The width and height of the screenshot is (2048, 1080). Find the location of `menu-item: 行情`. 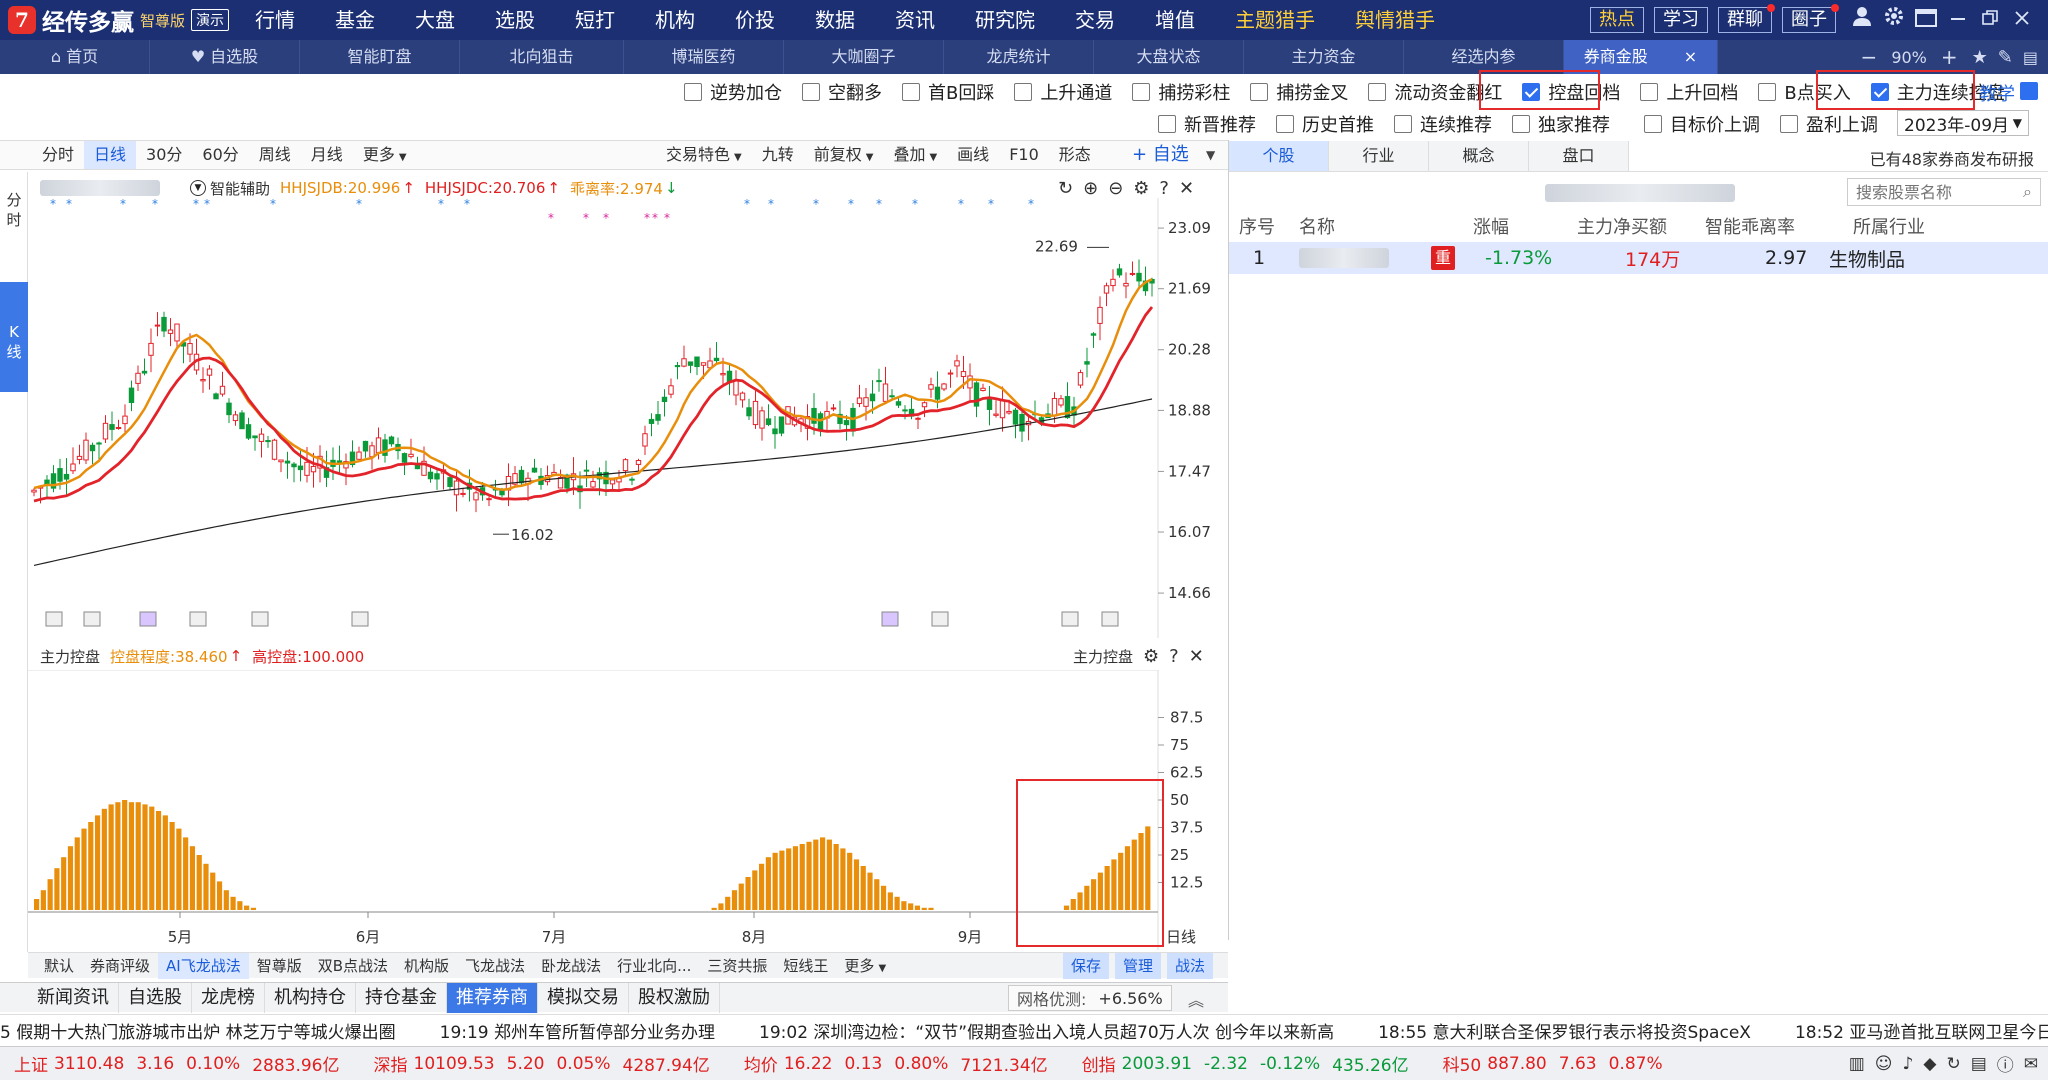

menu-item: 行情 is located at coordinates (275, 20).